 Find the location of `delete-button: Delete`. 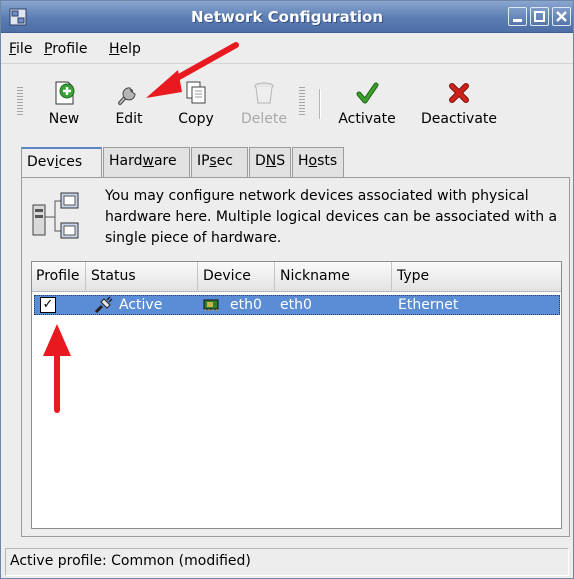

delete-button: Delete is located at coordinates (264, 103).